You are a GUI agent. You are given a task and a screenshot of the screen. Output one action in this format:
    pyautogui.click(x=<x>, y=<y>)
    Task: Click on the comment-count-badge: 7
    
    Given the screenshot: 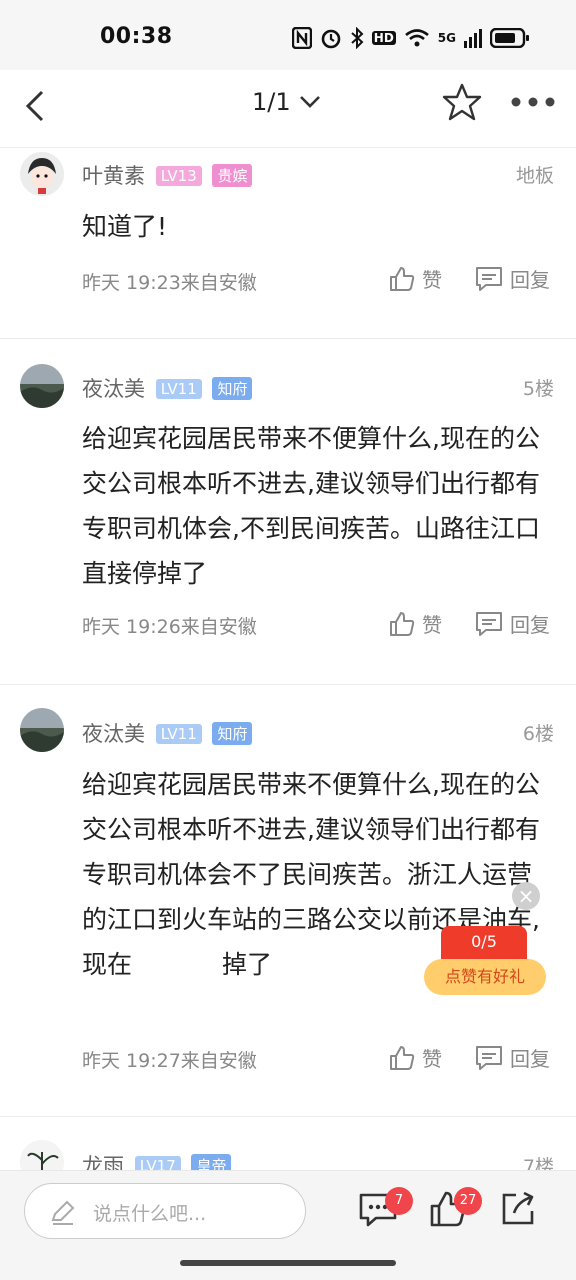 What is the action you would take?
    pyautogui.click(x=399, y=1201)
    